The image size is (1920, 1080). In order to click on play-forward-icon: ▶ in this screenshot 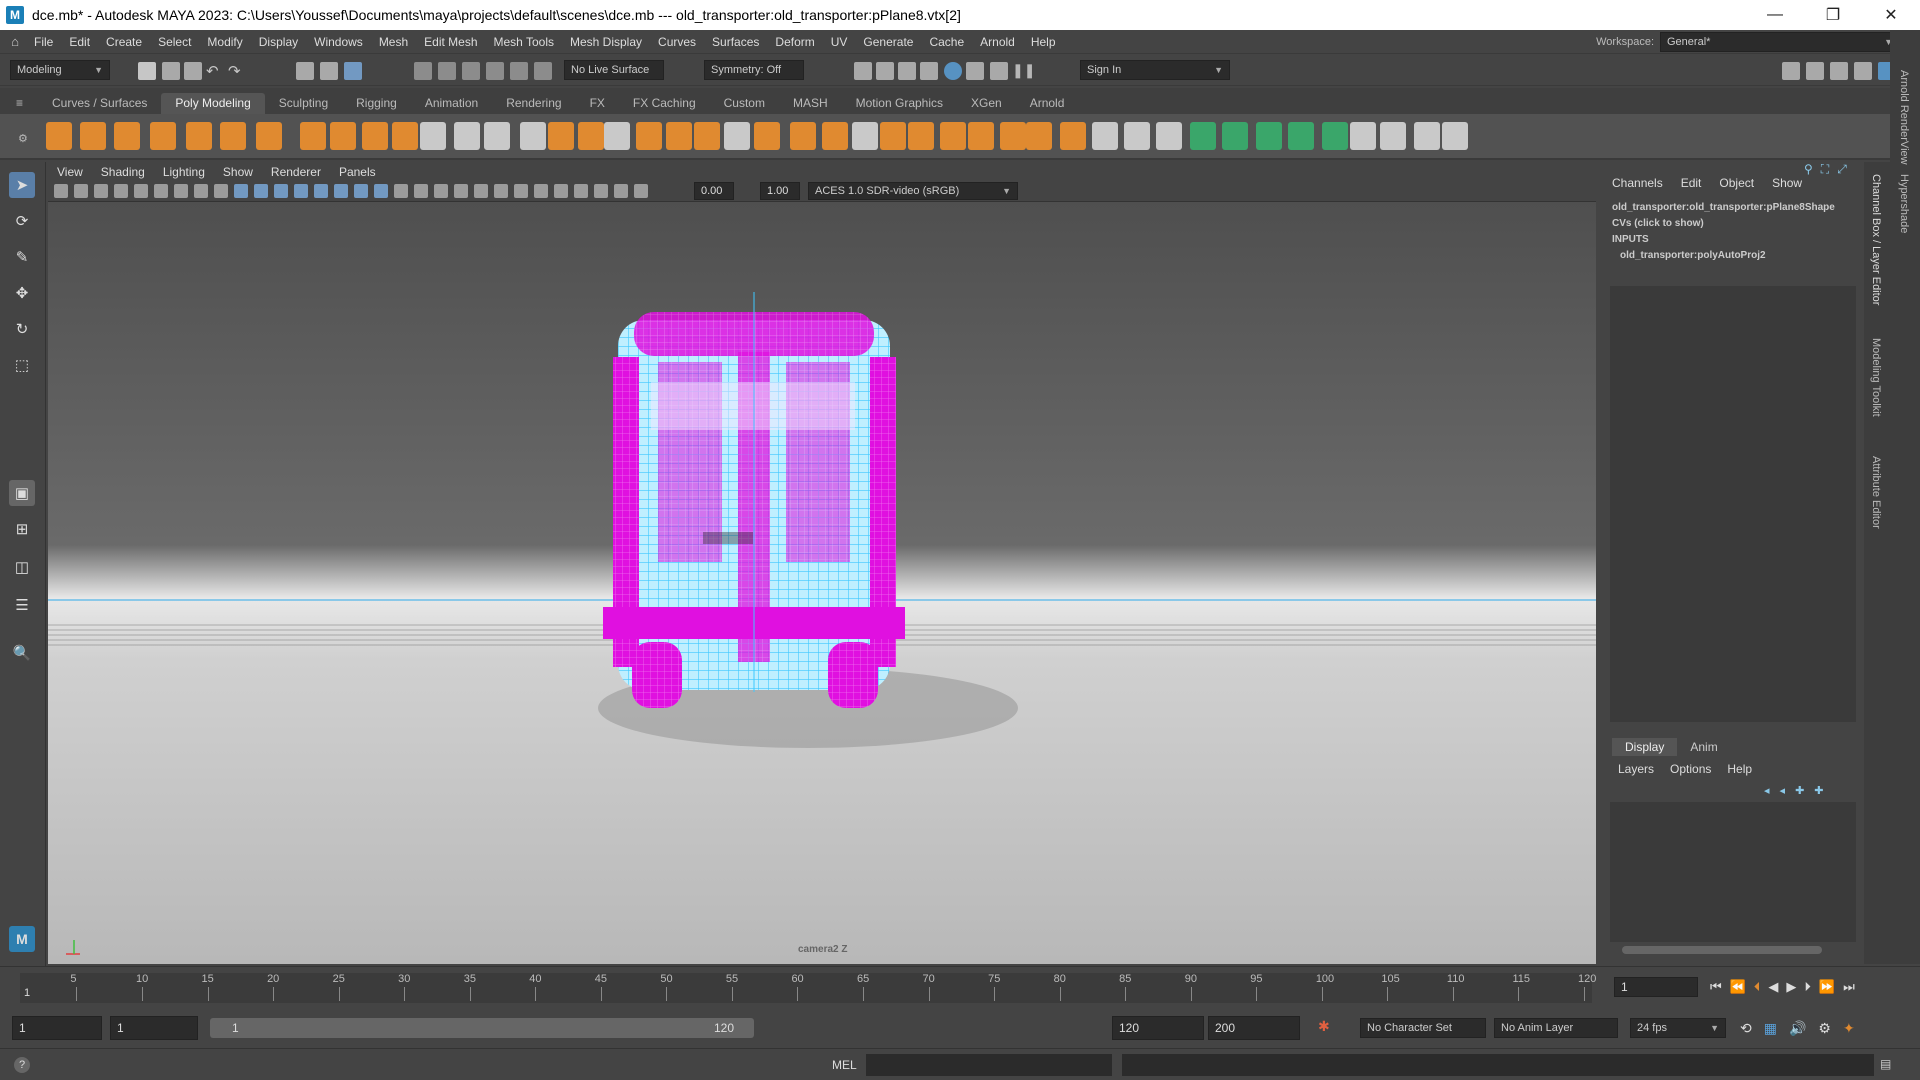, I will do `click(1791, 987)`.